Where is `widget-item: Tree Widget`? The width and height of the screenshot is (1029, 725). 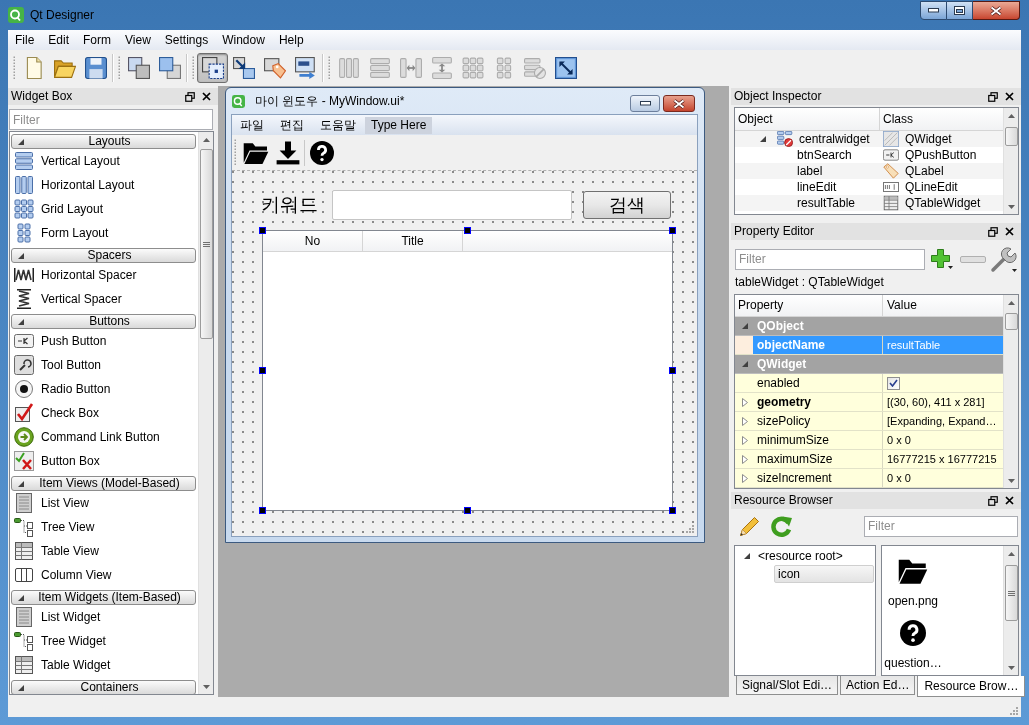 widget-item: Tree Widget is located at coordinates (103, 641).